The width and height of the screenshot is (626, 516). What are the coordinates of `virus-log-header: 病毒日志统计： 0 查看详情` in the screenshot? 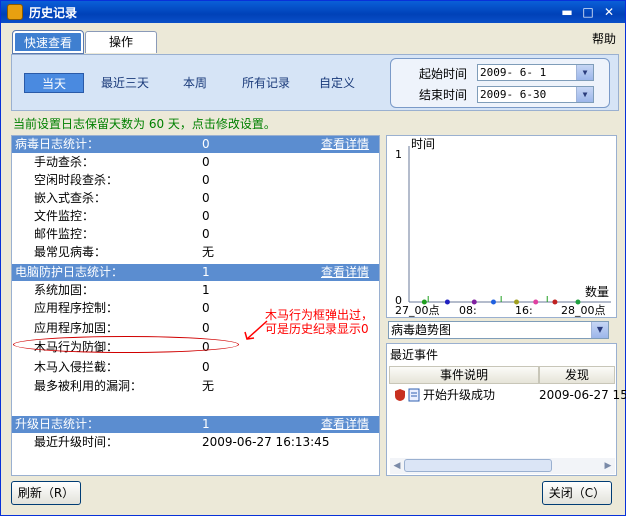 It's located at (195, 144).